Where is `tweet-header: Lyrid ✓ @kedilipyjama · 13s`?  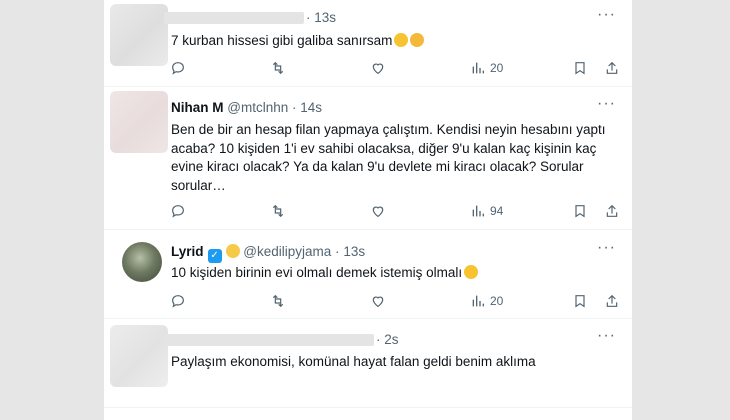 tweet-header: Lyrid ✓ @kedilipyjama · 13s is located at coordinates (268, 253).